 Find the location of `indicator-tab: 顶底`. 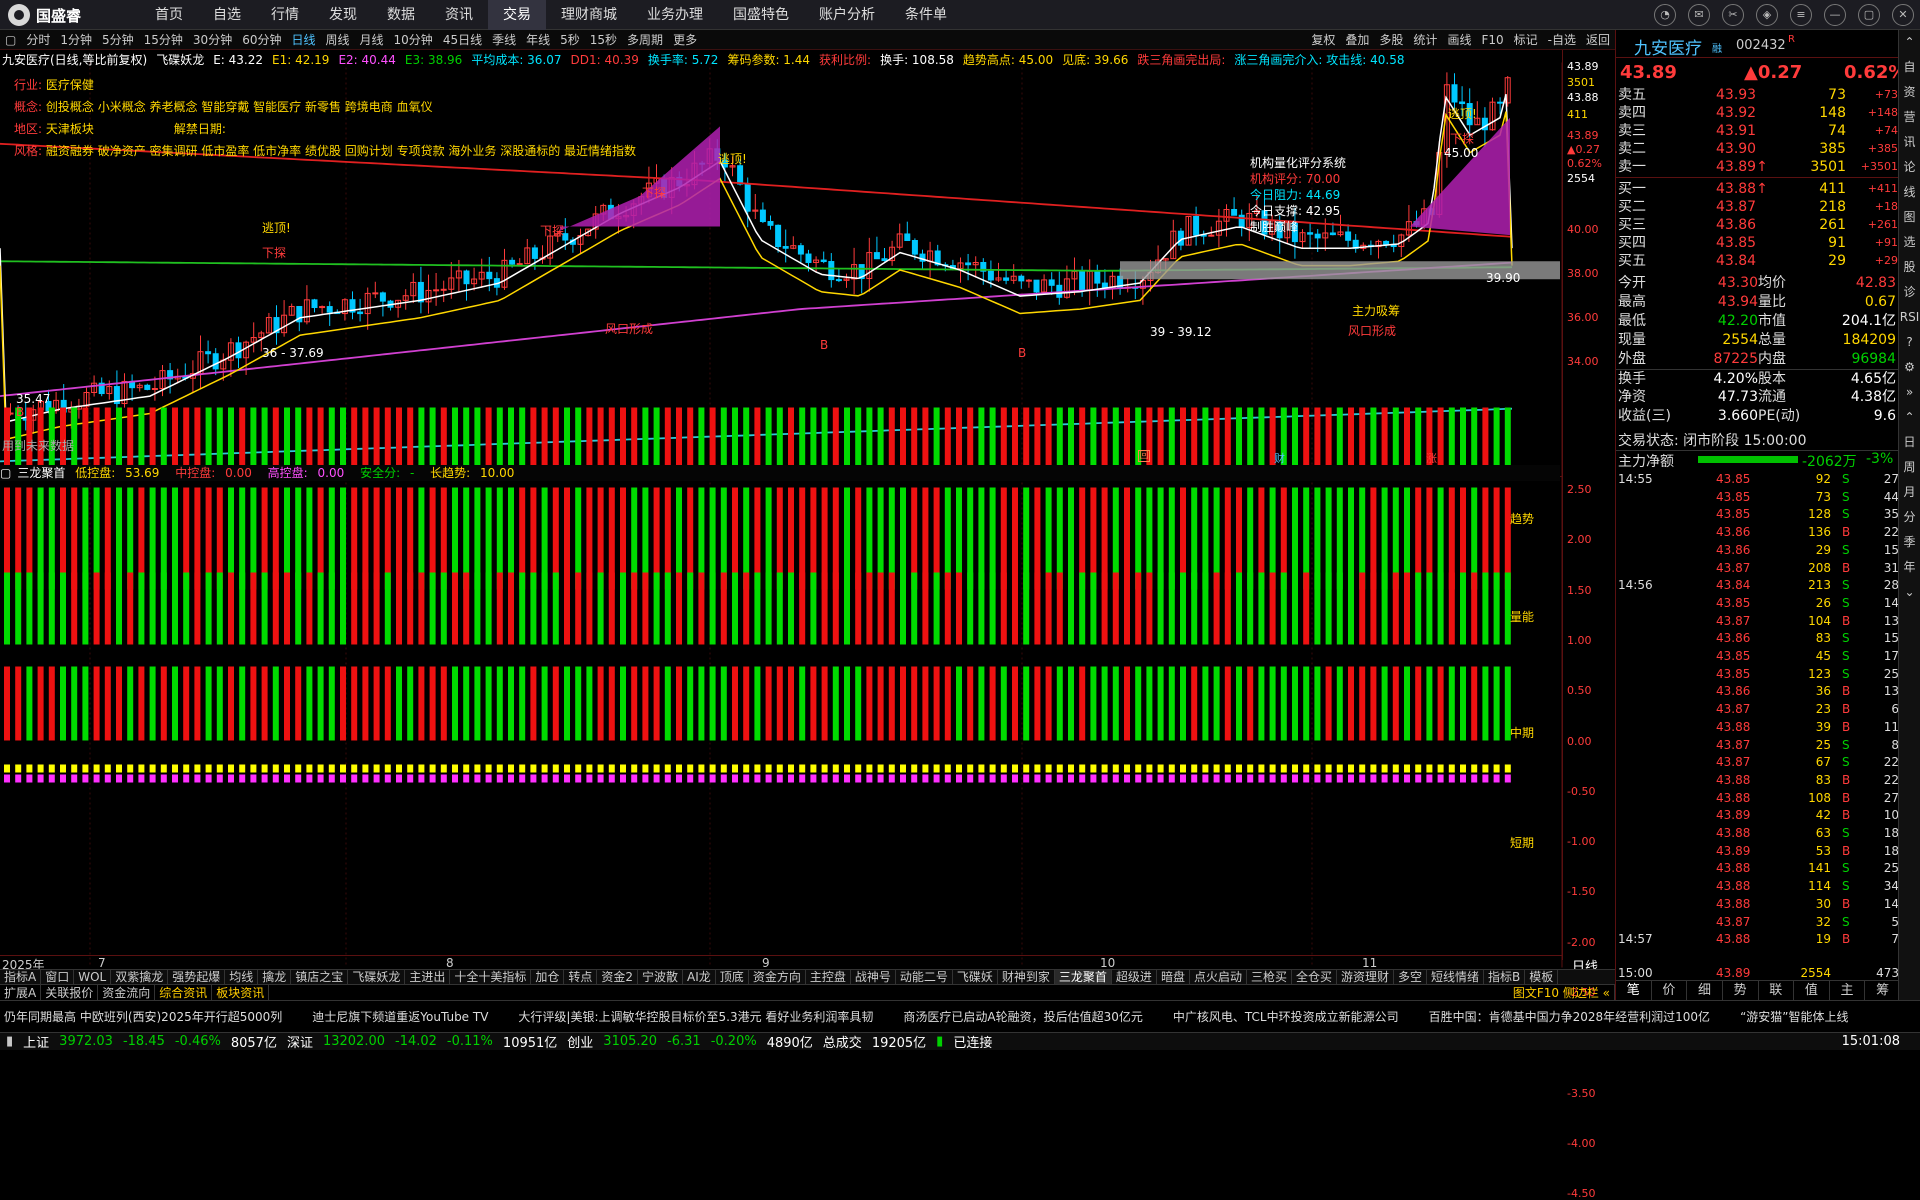

indicator-tab: 顶底 is located at coordinates (732, 977).